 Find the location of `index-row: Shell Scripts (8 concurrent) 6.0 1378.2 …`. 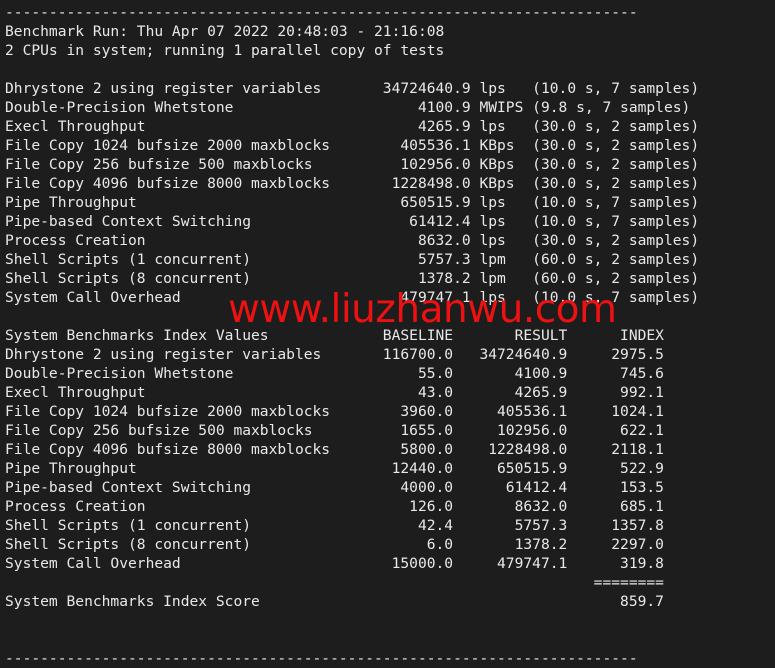

index-row: Shell Scripts (8 concurrent) 6.0 1378.2 … is located at coordinates (334, 544).